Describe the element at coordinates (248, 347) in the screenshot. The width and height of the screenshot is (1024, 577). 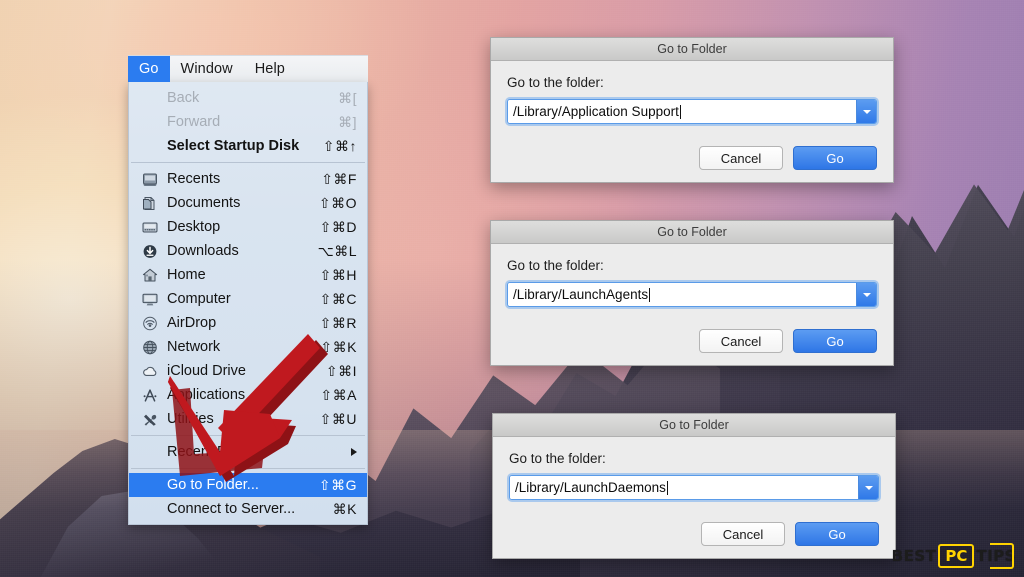
I see `menu-item-network: Network ⇧⌘K` at that location.